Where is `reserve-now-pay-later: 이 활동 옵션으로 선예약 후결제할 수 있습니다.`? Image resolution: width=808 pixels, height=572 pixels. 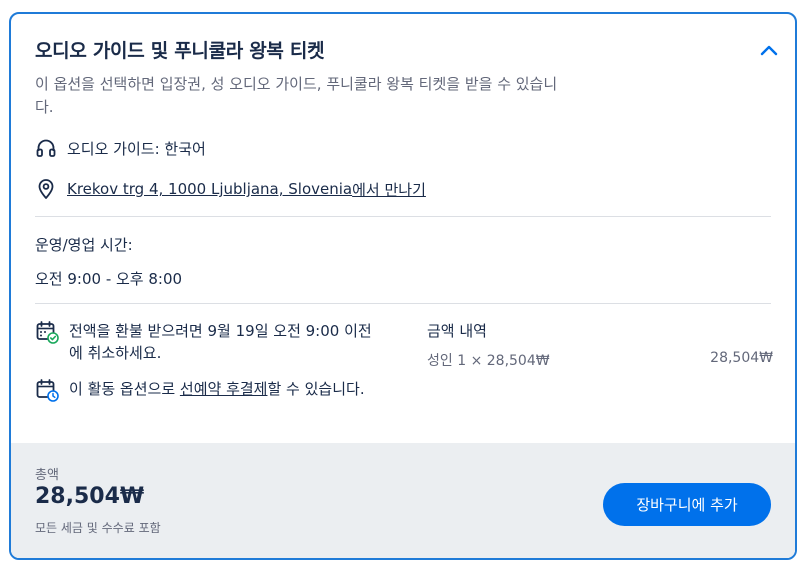 reserve-now-pay-later: 이 활동 옵션으로 선예약 후결제할 수 있습니다. is located at coordinates (205, 390).